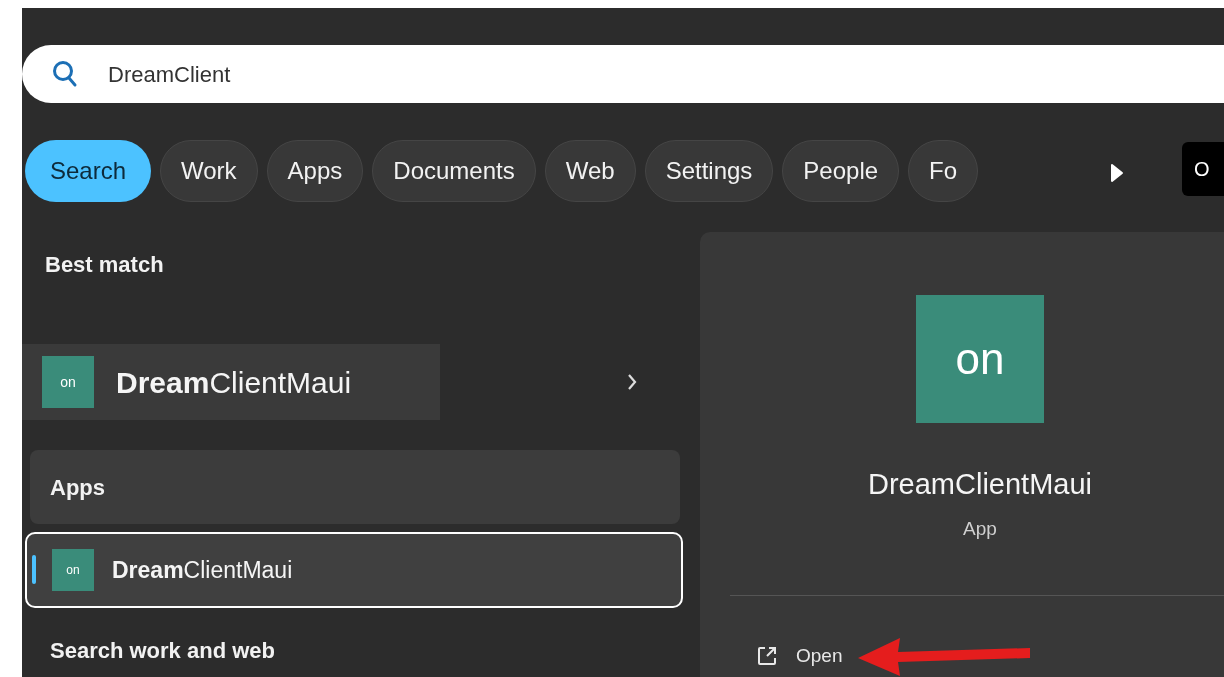 Image resolution: width=1224 pixels, height=677 pixels. Describe the element at coordinates (1117, 173) in the screenshot. I see `scroll-right-icon` at that location.